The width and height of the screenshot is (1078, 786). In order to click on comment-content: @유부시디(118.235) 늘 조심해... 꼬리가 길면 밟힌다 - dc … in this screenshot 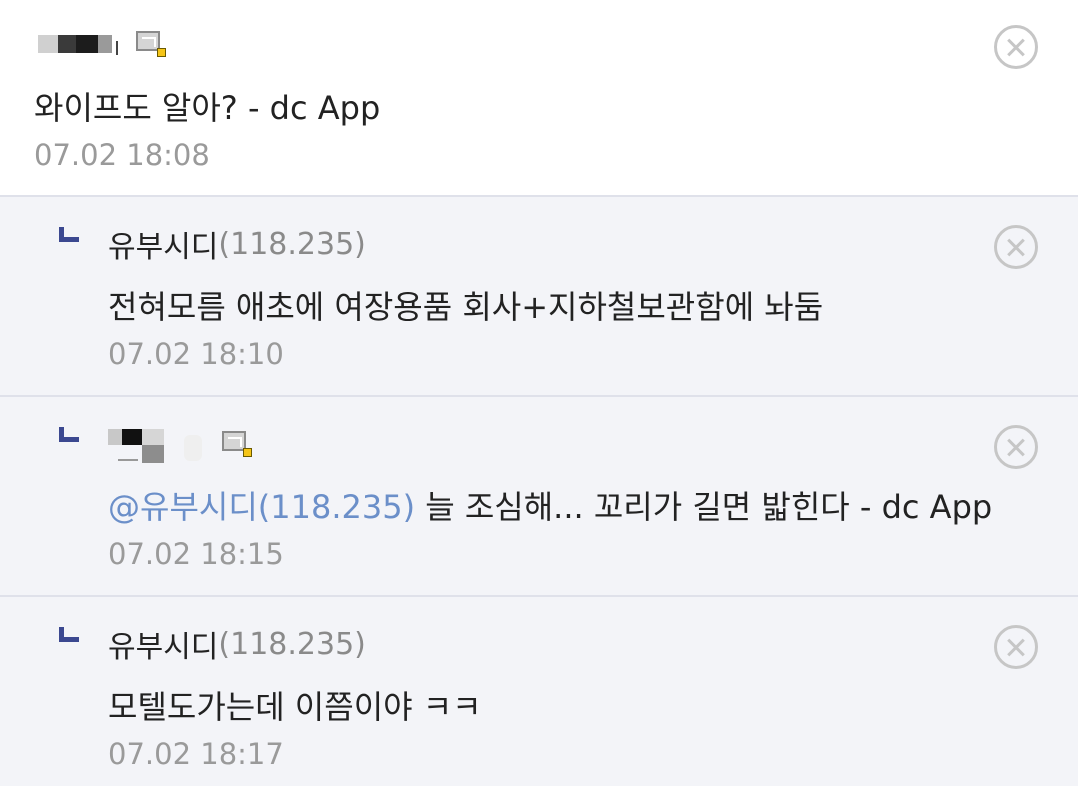, I will do `click(550, 505)`.